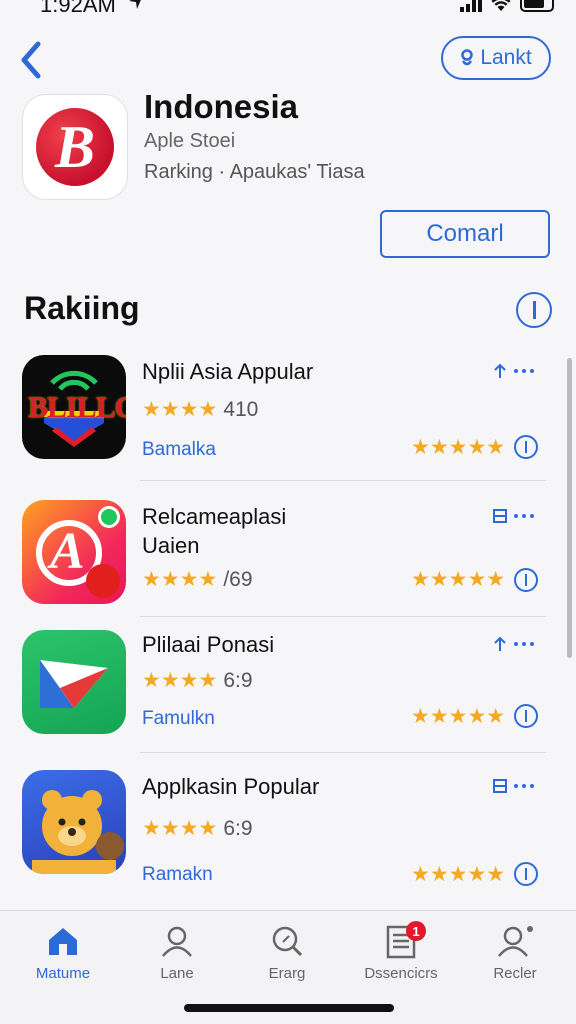 Image resolution: width=576 pixels, height=1024 pixels. Describe the element at coordinates (289, 1008) in the screenshot. I see `home-indicator` at that location.